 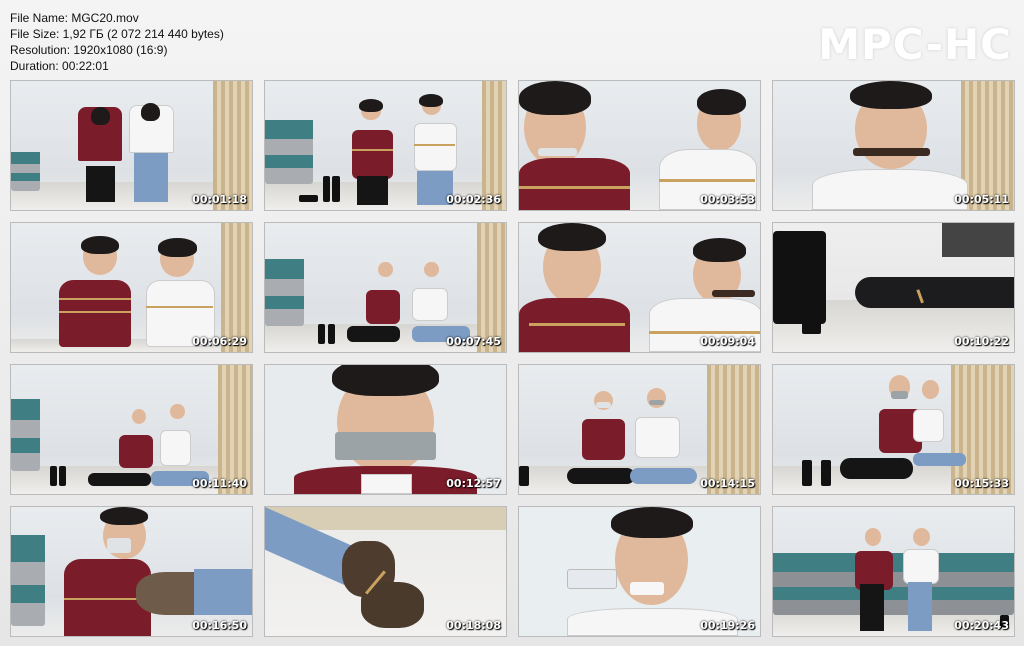 What do you see at coordinates (727, 199) in the screenshot?
I see `timestamp: 00:03:53` at bounding box center [727, 199].